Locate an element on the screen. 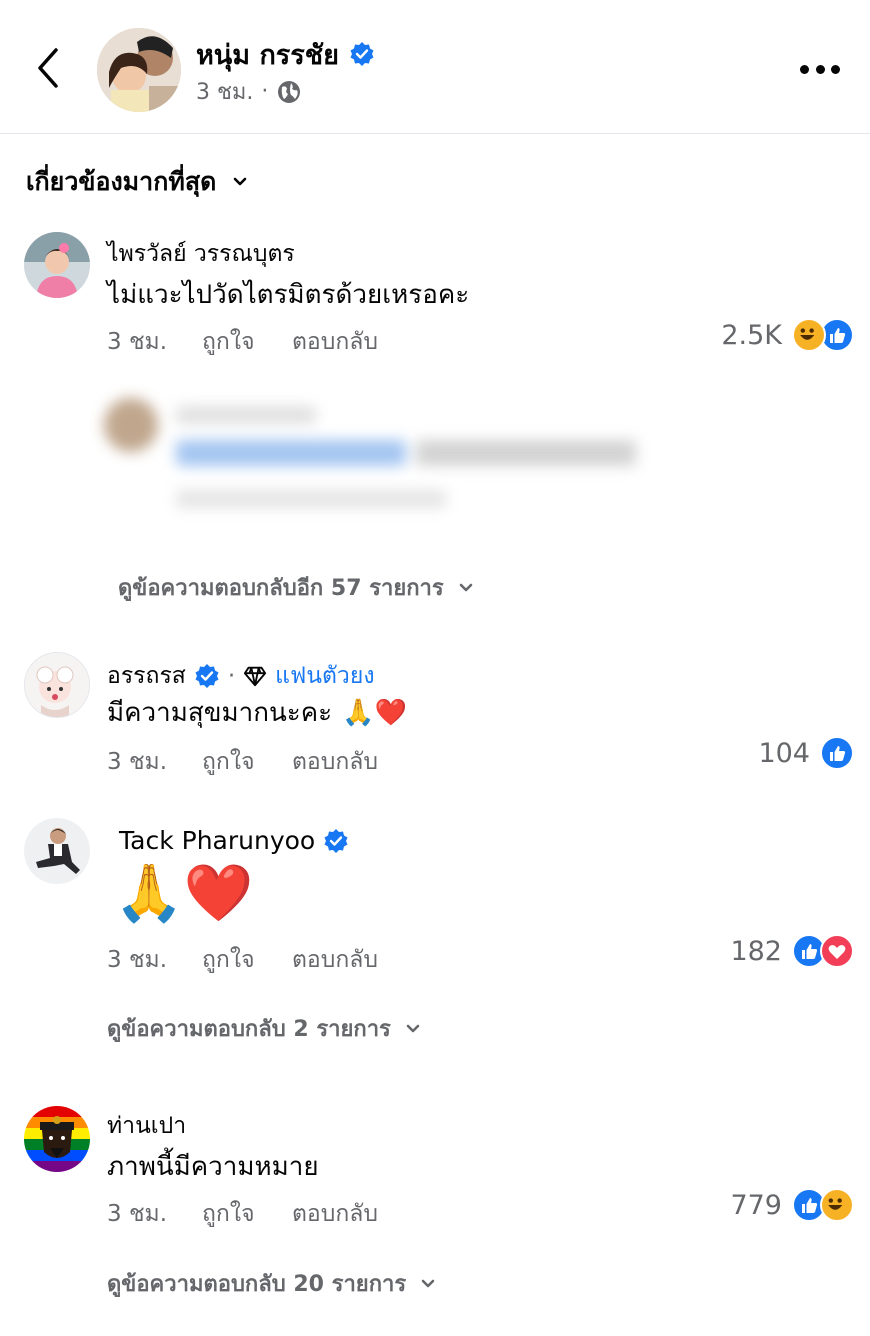  blurred-reply-preview is located at coordinates (384, 462).